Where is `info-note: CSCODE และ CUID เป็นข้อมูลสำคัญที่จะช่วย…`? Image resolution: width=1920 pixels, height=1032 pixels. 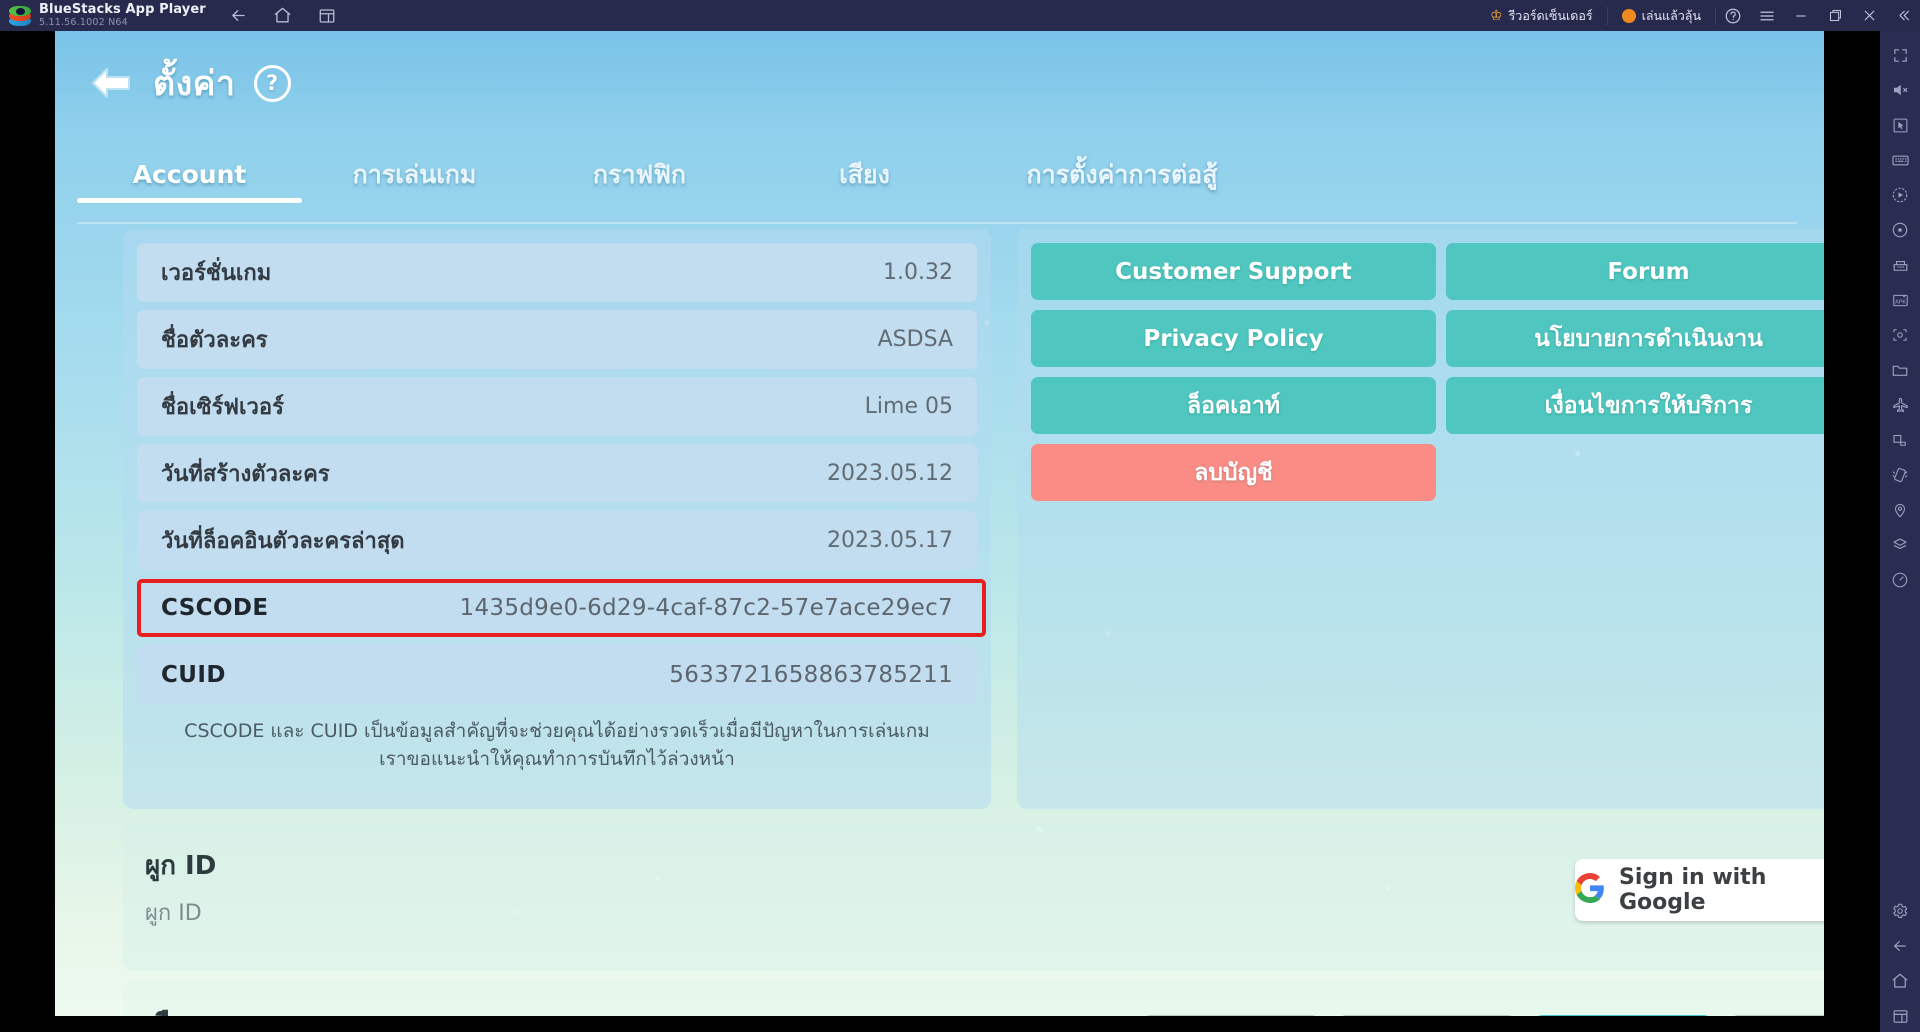
info-note: CSCODE และ CUID เป็นข้อมูลสำคัญที่จะช่วย… is located at coordinates (557, 745).